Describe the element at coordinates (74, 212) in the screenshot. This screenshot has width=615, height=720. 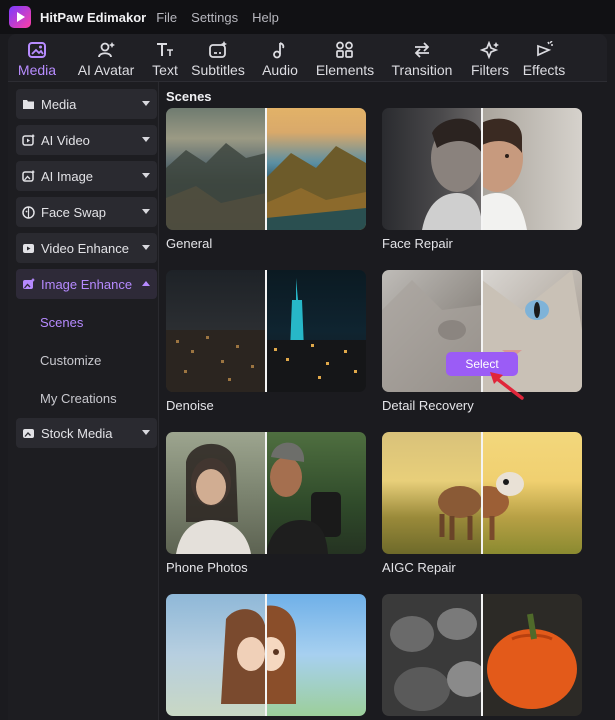
I see `sidebar-item-label: Face Swap` at that location.